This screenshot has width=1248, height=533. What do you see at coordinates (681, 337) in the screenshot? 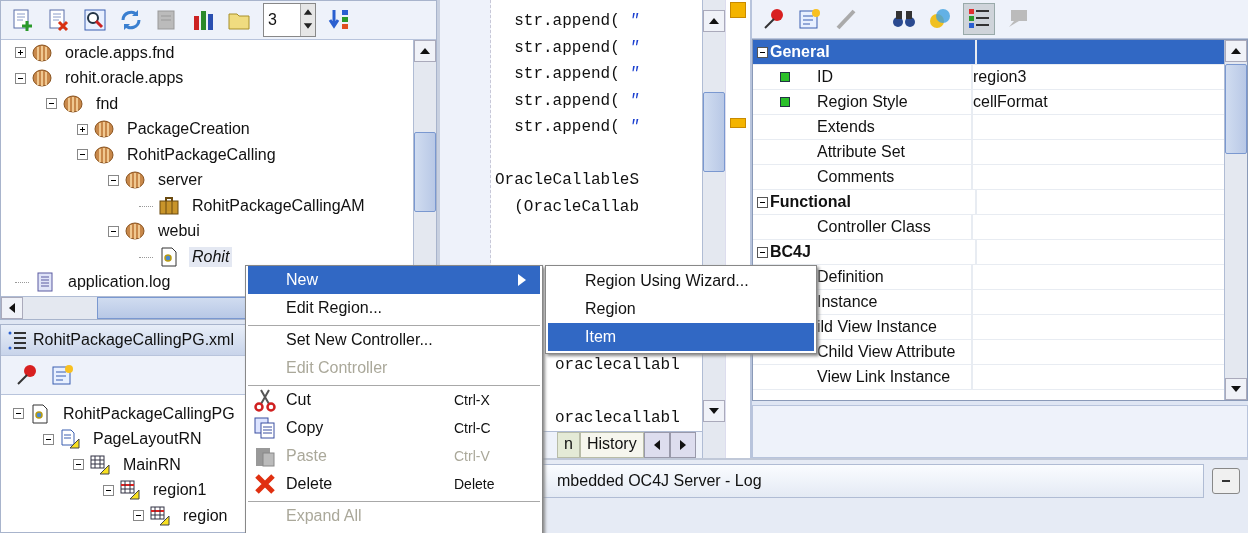
I see `menu-item: Item` at bounding box center [681, 337].